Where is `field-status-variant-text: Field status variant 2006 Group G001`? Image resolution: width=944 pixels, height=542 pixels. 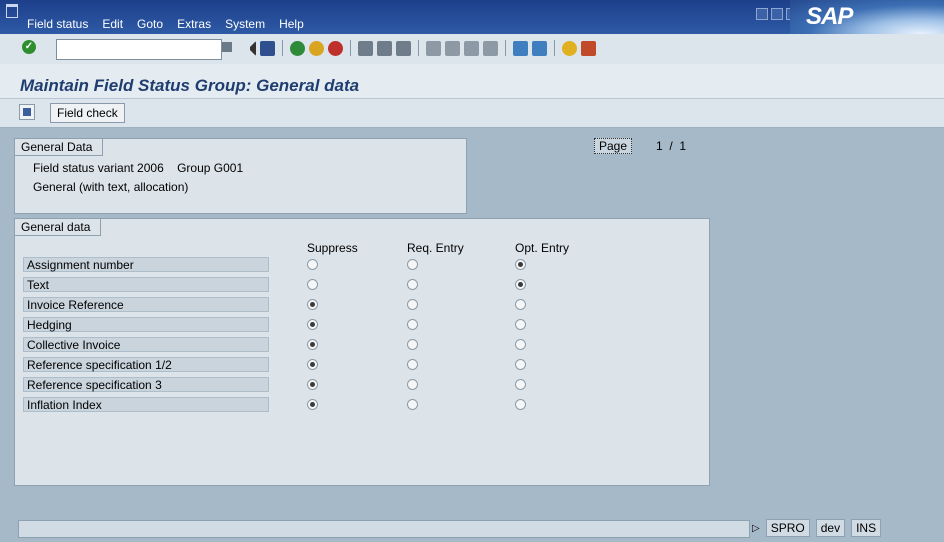
field-status-variant-text: Field status variant 2006 Group G001 is located at coordinates (138, 168).